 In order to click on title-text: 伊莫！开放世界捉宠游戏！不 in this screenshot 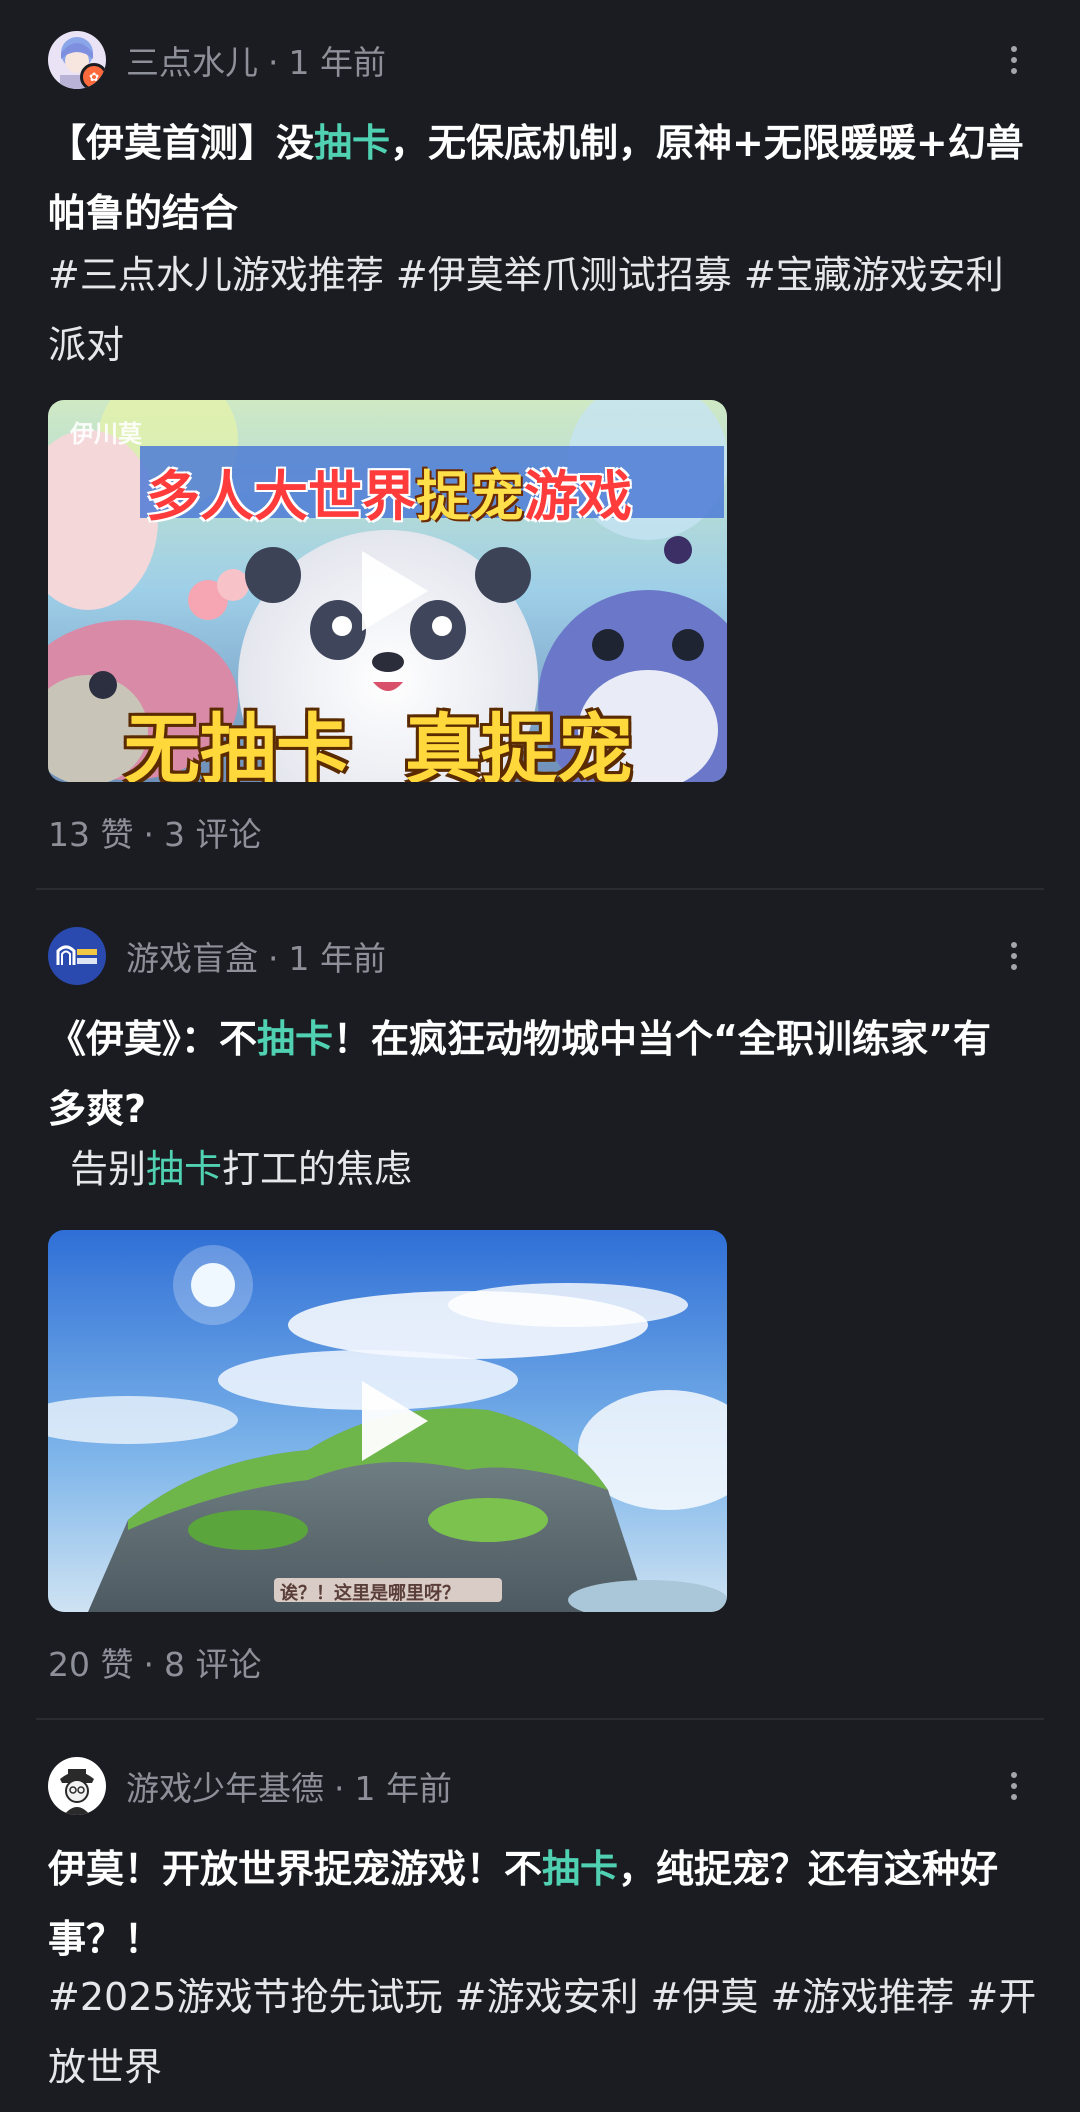, I will do `click(295, 1869)`.